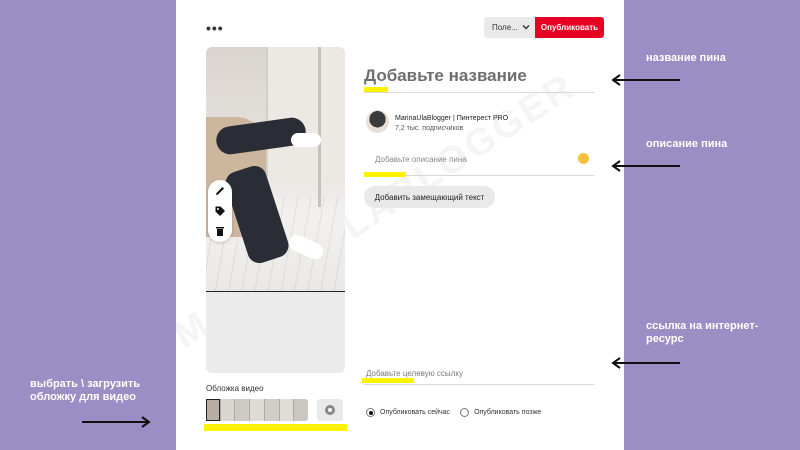  I want to click on cover-frame-selector, so click(213, 410).